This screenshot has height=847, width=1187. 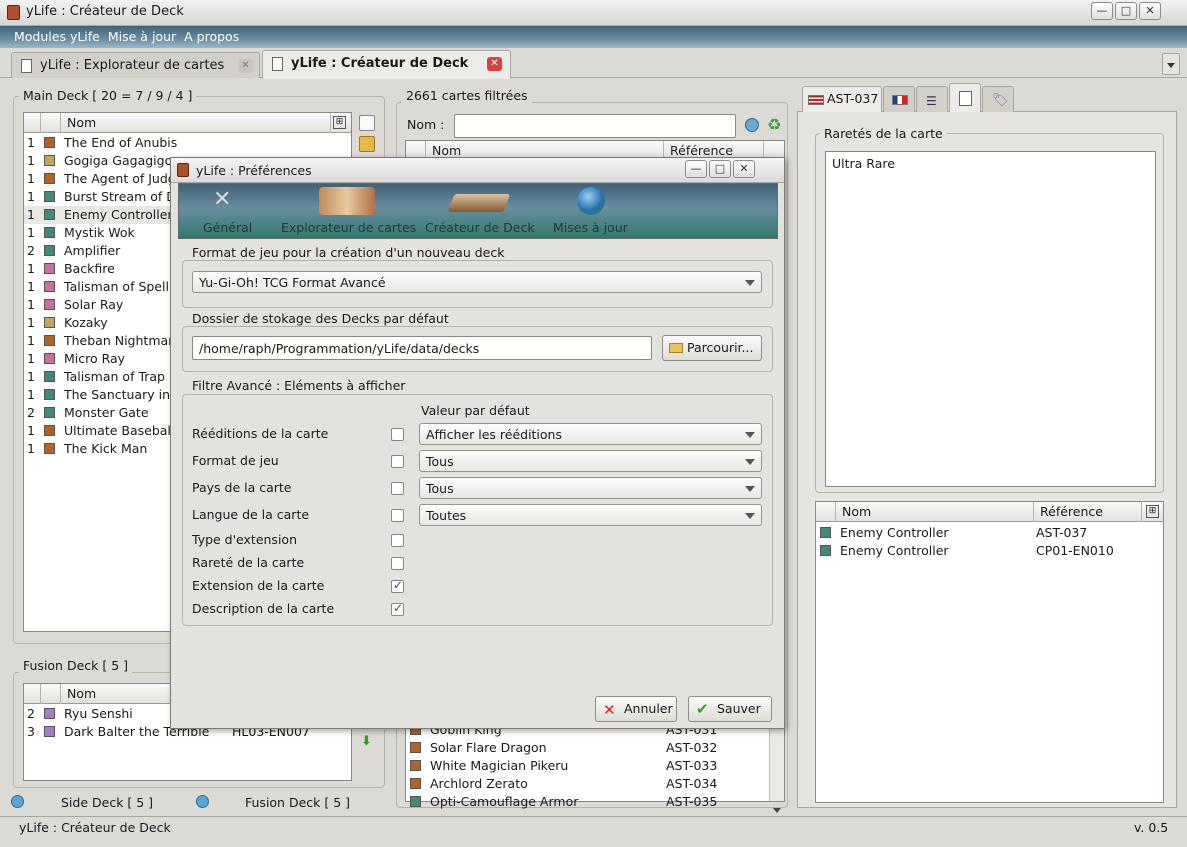 I want to click on open-folder-icon, so click(x=367, y=144).